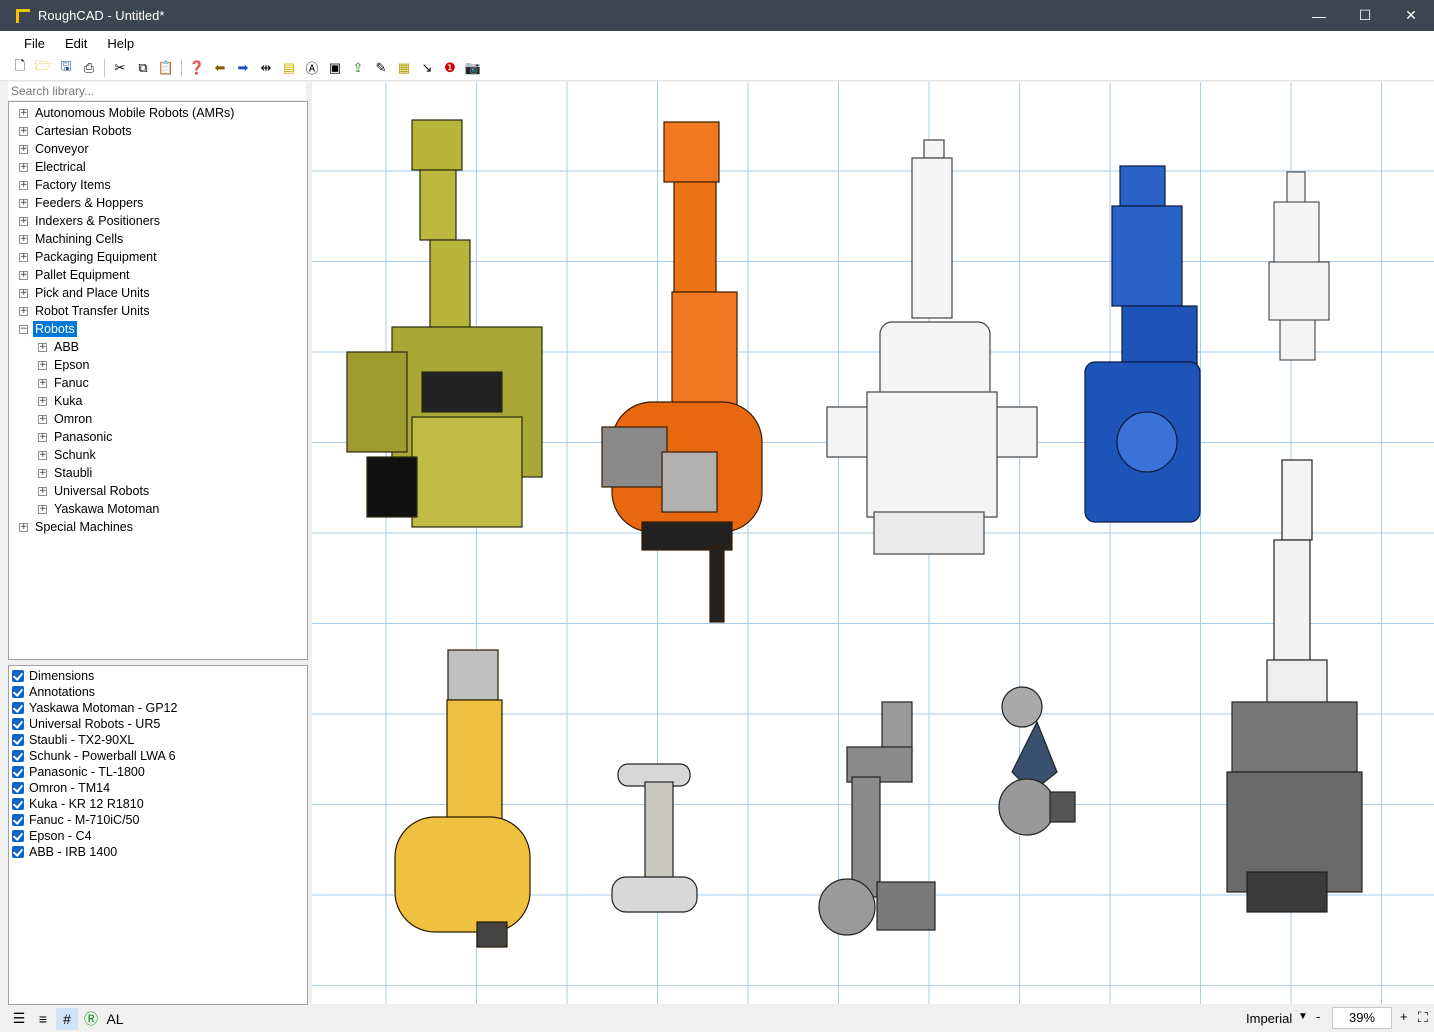  I want to click on tree-item-child: + Panasonic, so click(76, 437).